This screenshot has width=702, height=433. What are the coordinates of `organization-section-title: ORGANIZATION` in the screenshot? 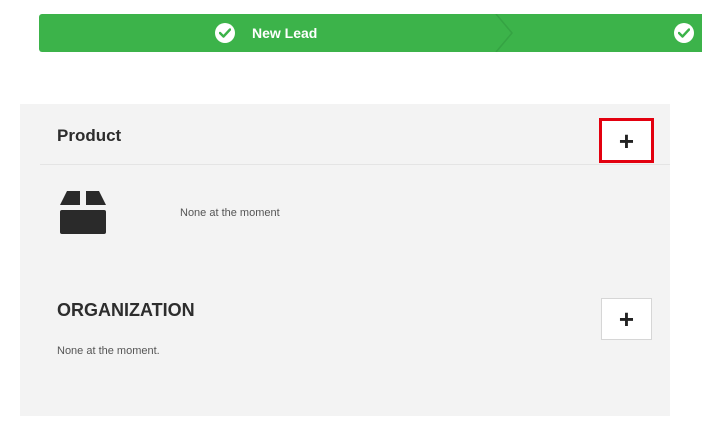 It's located at (126, 310).